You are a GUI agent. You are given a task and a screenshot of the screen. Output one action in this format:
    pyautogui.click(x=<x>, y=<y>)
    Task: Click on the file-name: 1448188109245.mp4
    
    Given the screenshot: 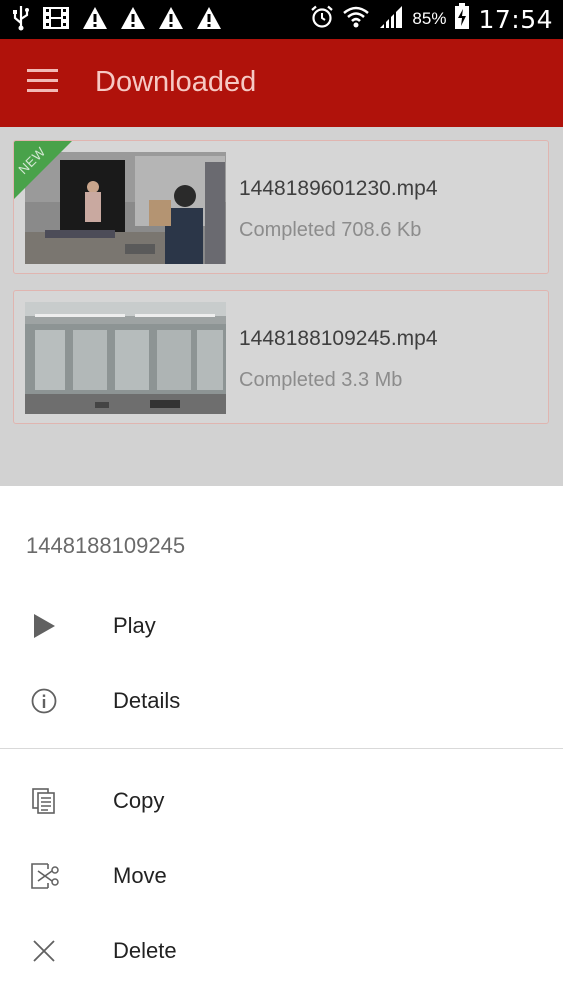 What is the action you would take?
    pyautogui.click(x=338, y=338)
    